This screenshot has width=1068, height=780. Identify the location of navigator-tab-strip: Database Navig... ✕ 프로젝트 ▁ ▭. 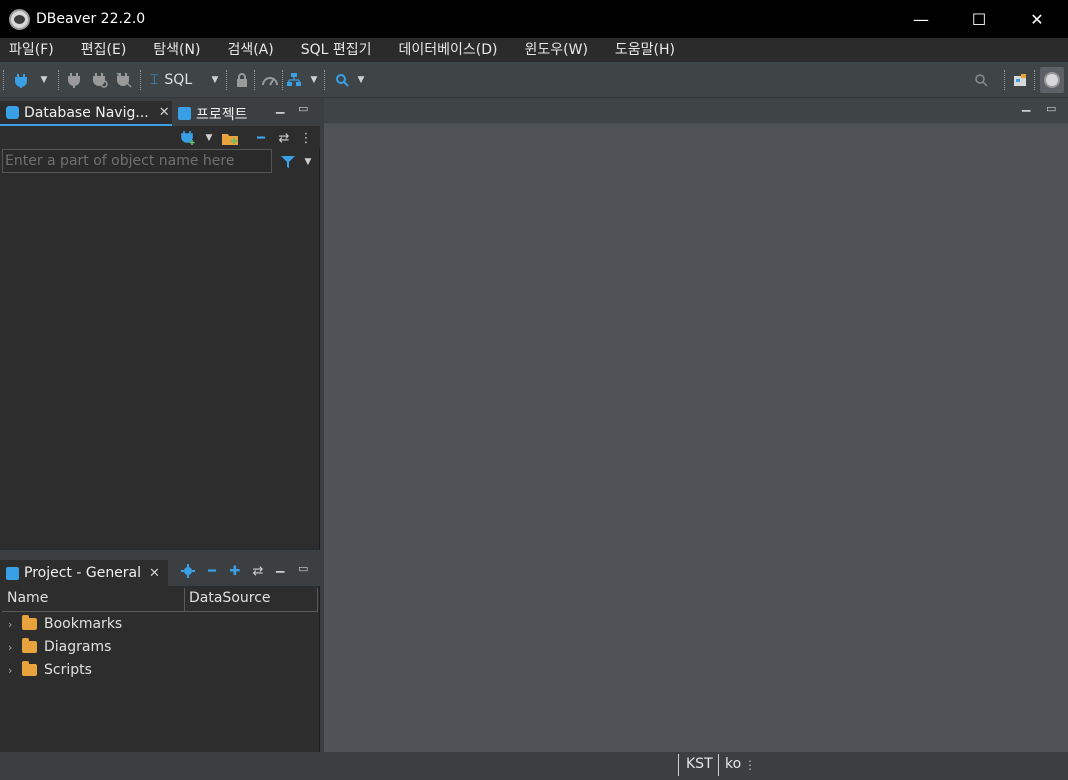
(160, 112).